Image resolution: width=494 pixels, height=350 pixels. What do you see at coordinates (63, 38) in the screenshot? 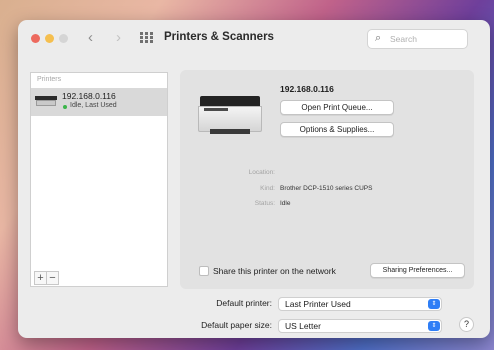
I see `zoom-button` at bounding box center [63, 38].